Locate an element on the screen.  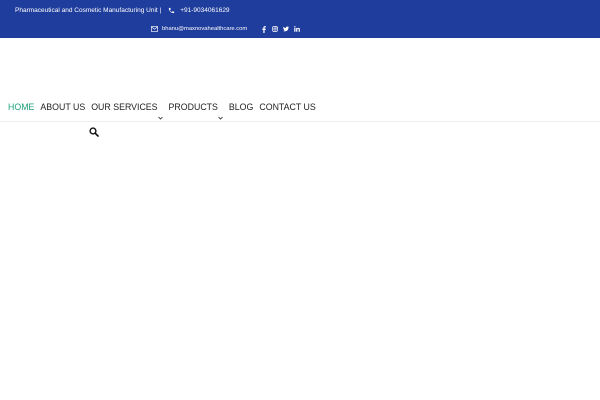
nav-item-label: CONTACT US is located at coordinates (287, 107).